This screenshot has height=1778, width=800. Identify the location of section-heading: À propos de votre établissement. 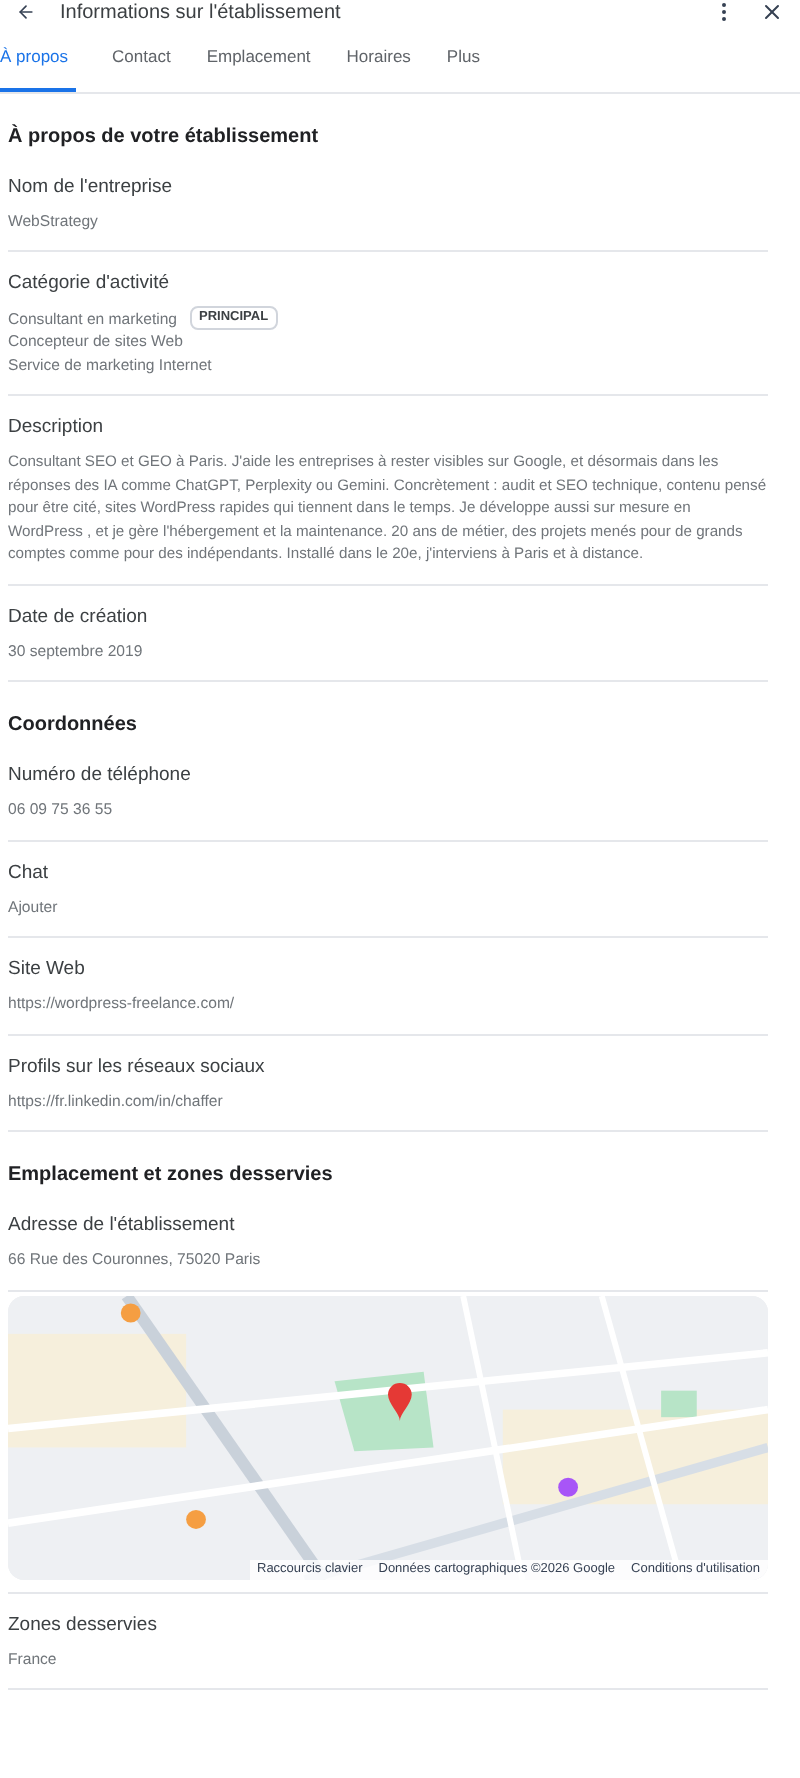
(164, 137).